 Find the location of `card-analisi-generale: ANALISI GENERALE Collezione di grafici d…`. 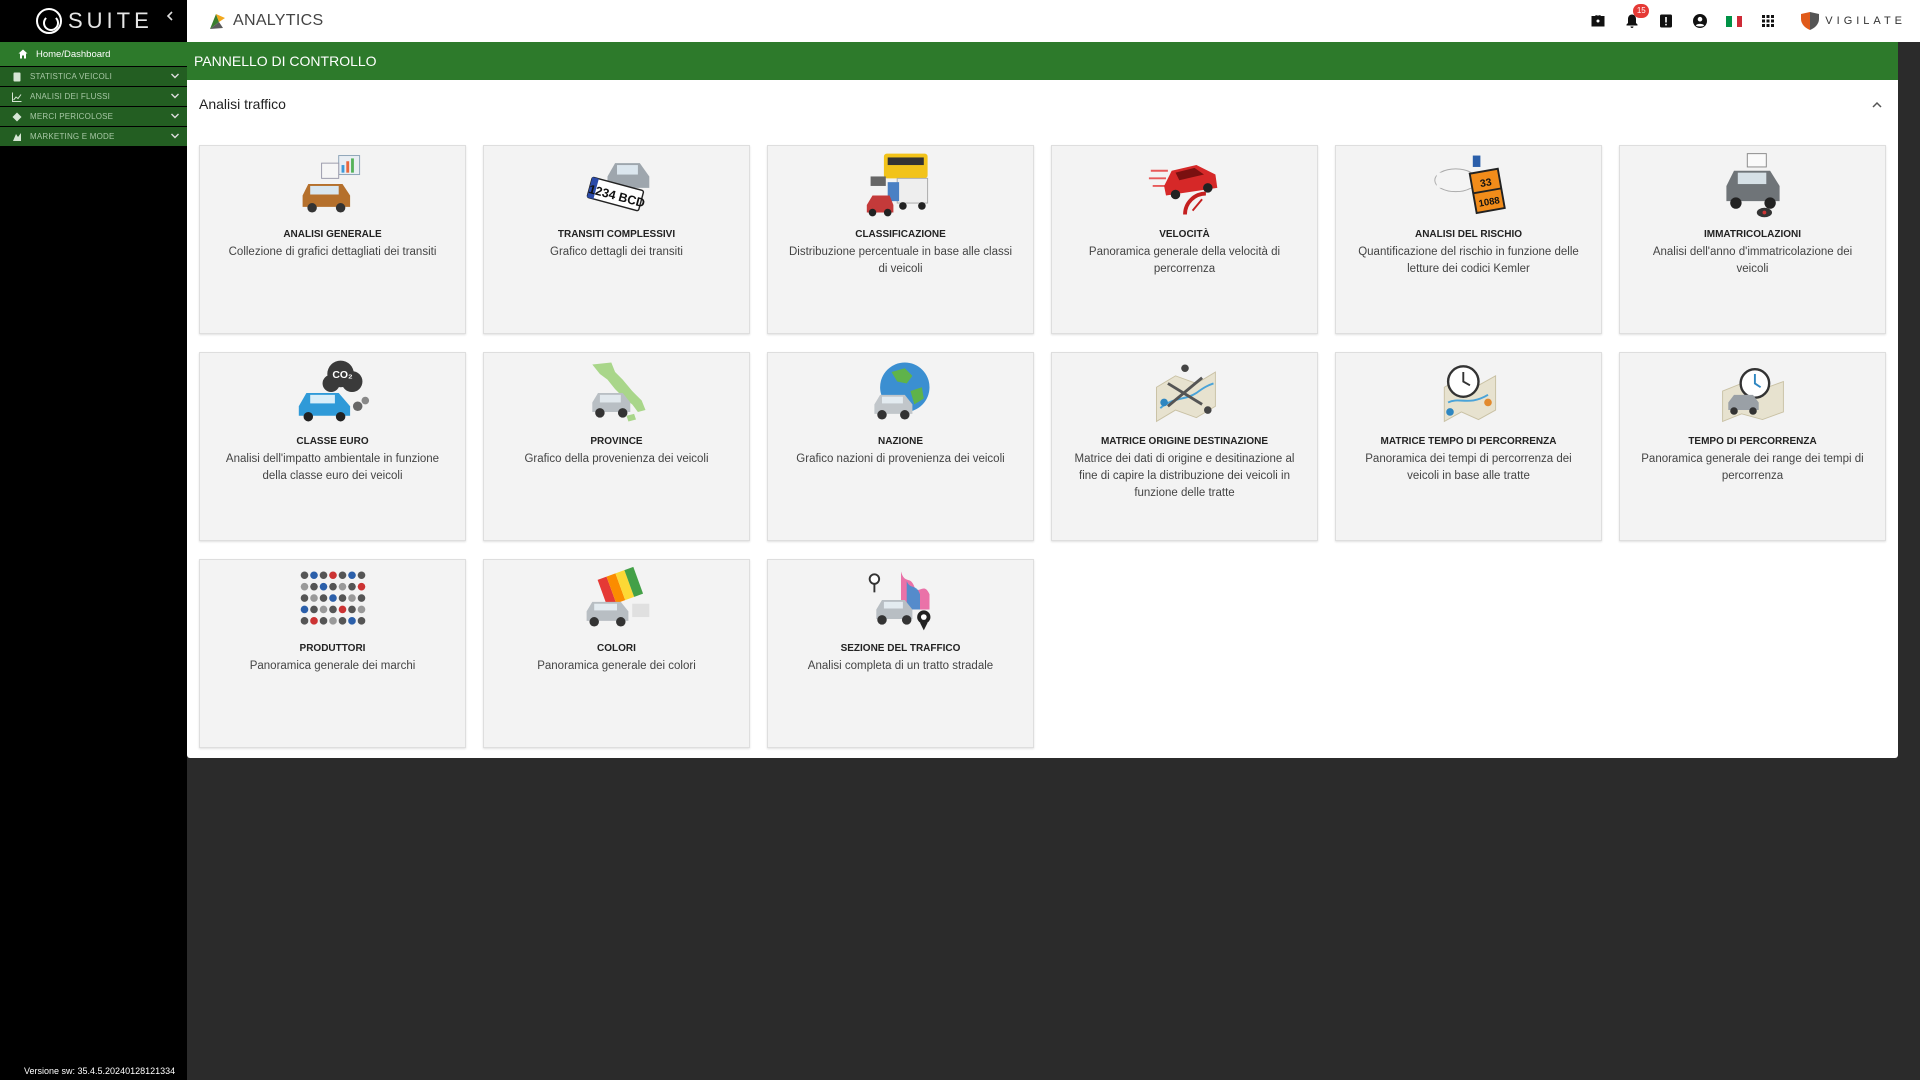

card-analisi-generale: ANALISI GENERALE Collezione di grafici d… is located at coordinates (332, 239).